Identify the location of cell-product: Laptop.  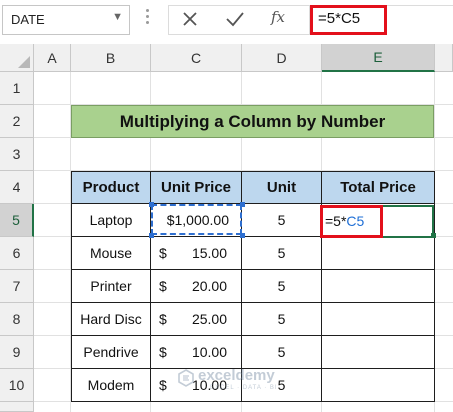
(111, 220).